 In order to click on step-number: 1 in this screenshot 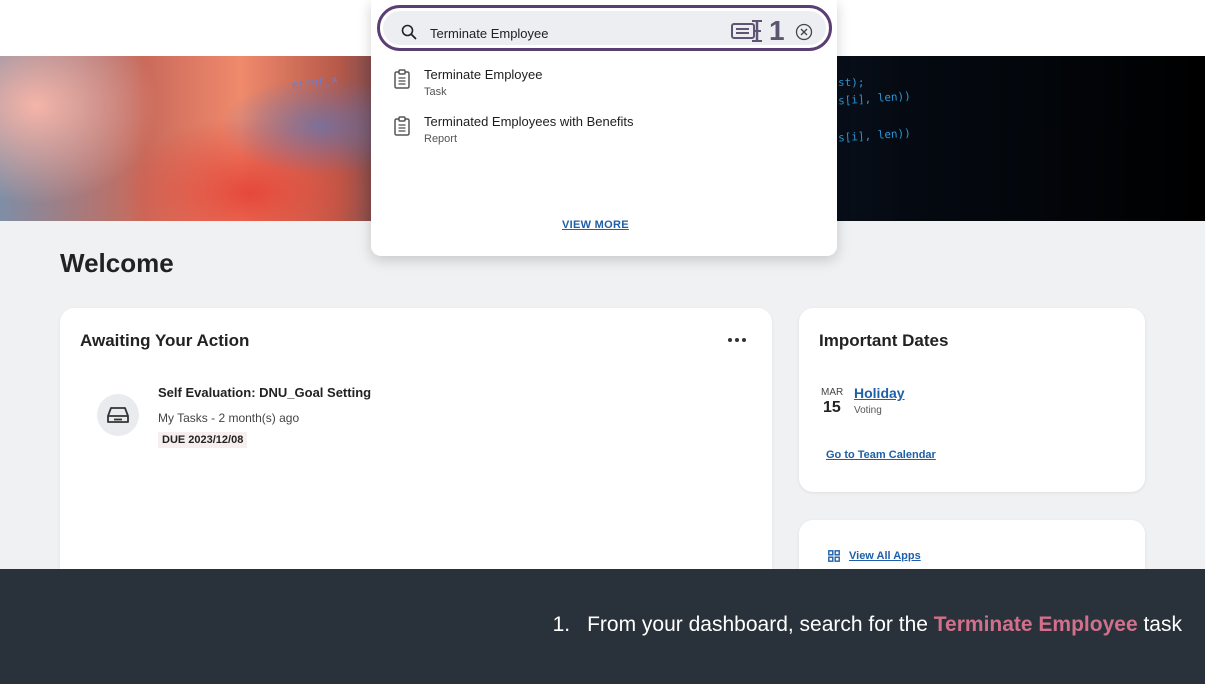, I will do `click(777, 30)`.